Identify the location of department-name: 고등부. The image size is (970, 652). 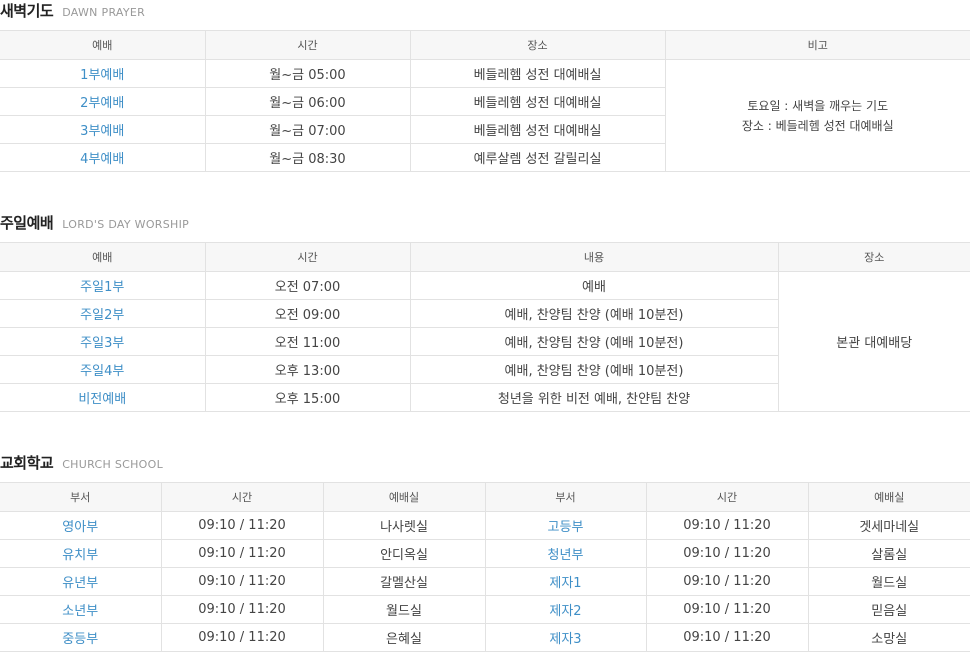
(565, 525).